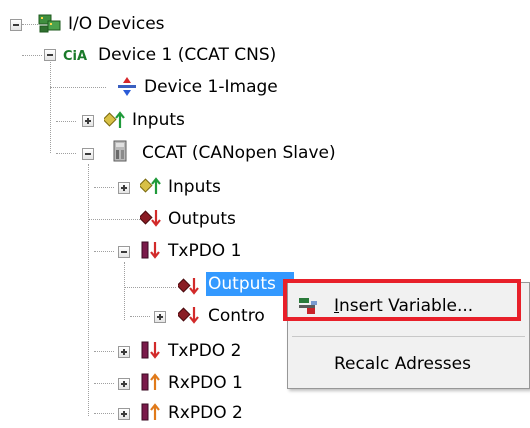 The image size is (530, 428). What do you see at coordinates (50, 26) in the screenshot?
I see `io-devices-icon` at bounding box center [50, 26].